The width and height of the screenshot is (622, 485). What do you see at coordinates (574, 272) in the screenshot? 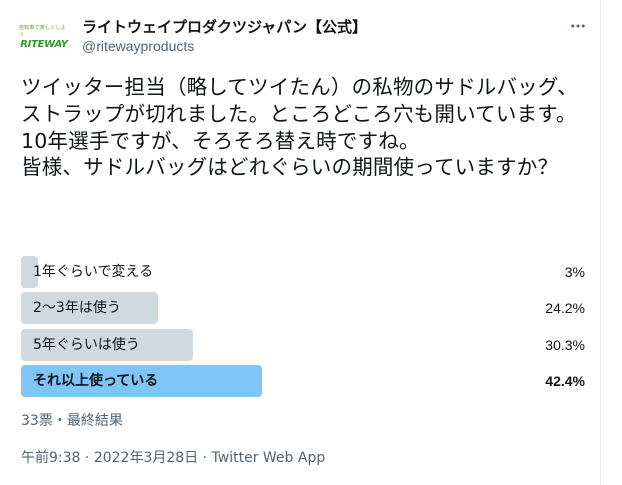
I see `poll-option-percent: 3%` at bounding box center [574, 272].